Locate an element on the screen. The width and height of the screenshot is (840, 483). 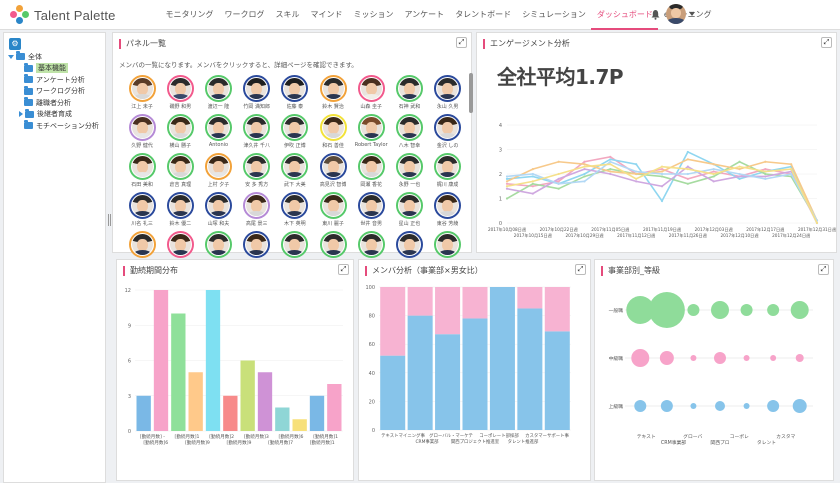
nav-item-8: ダッシュボード is located at coordinates (625, 15).